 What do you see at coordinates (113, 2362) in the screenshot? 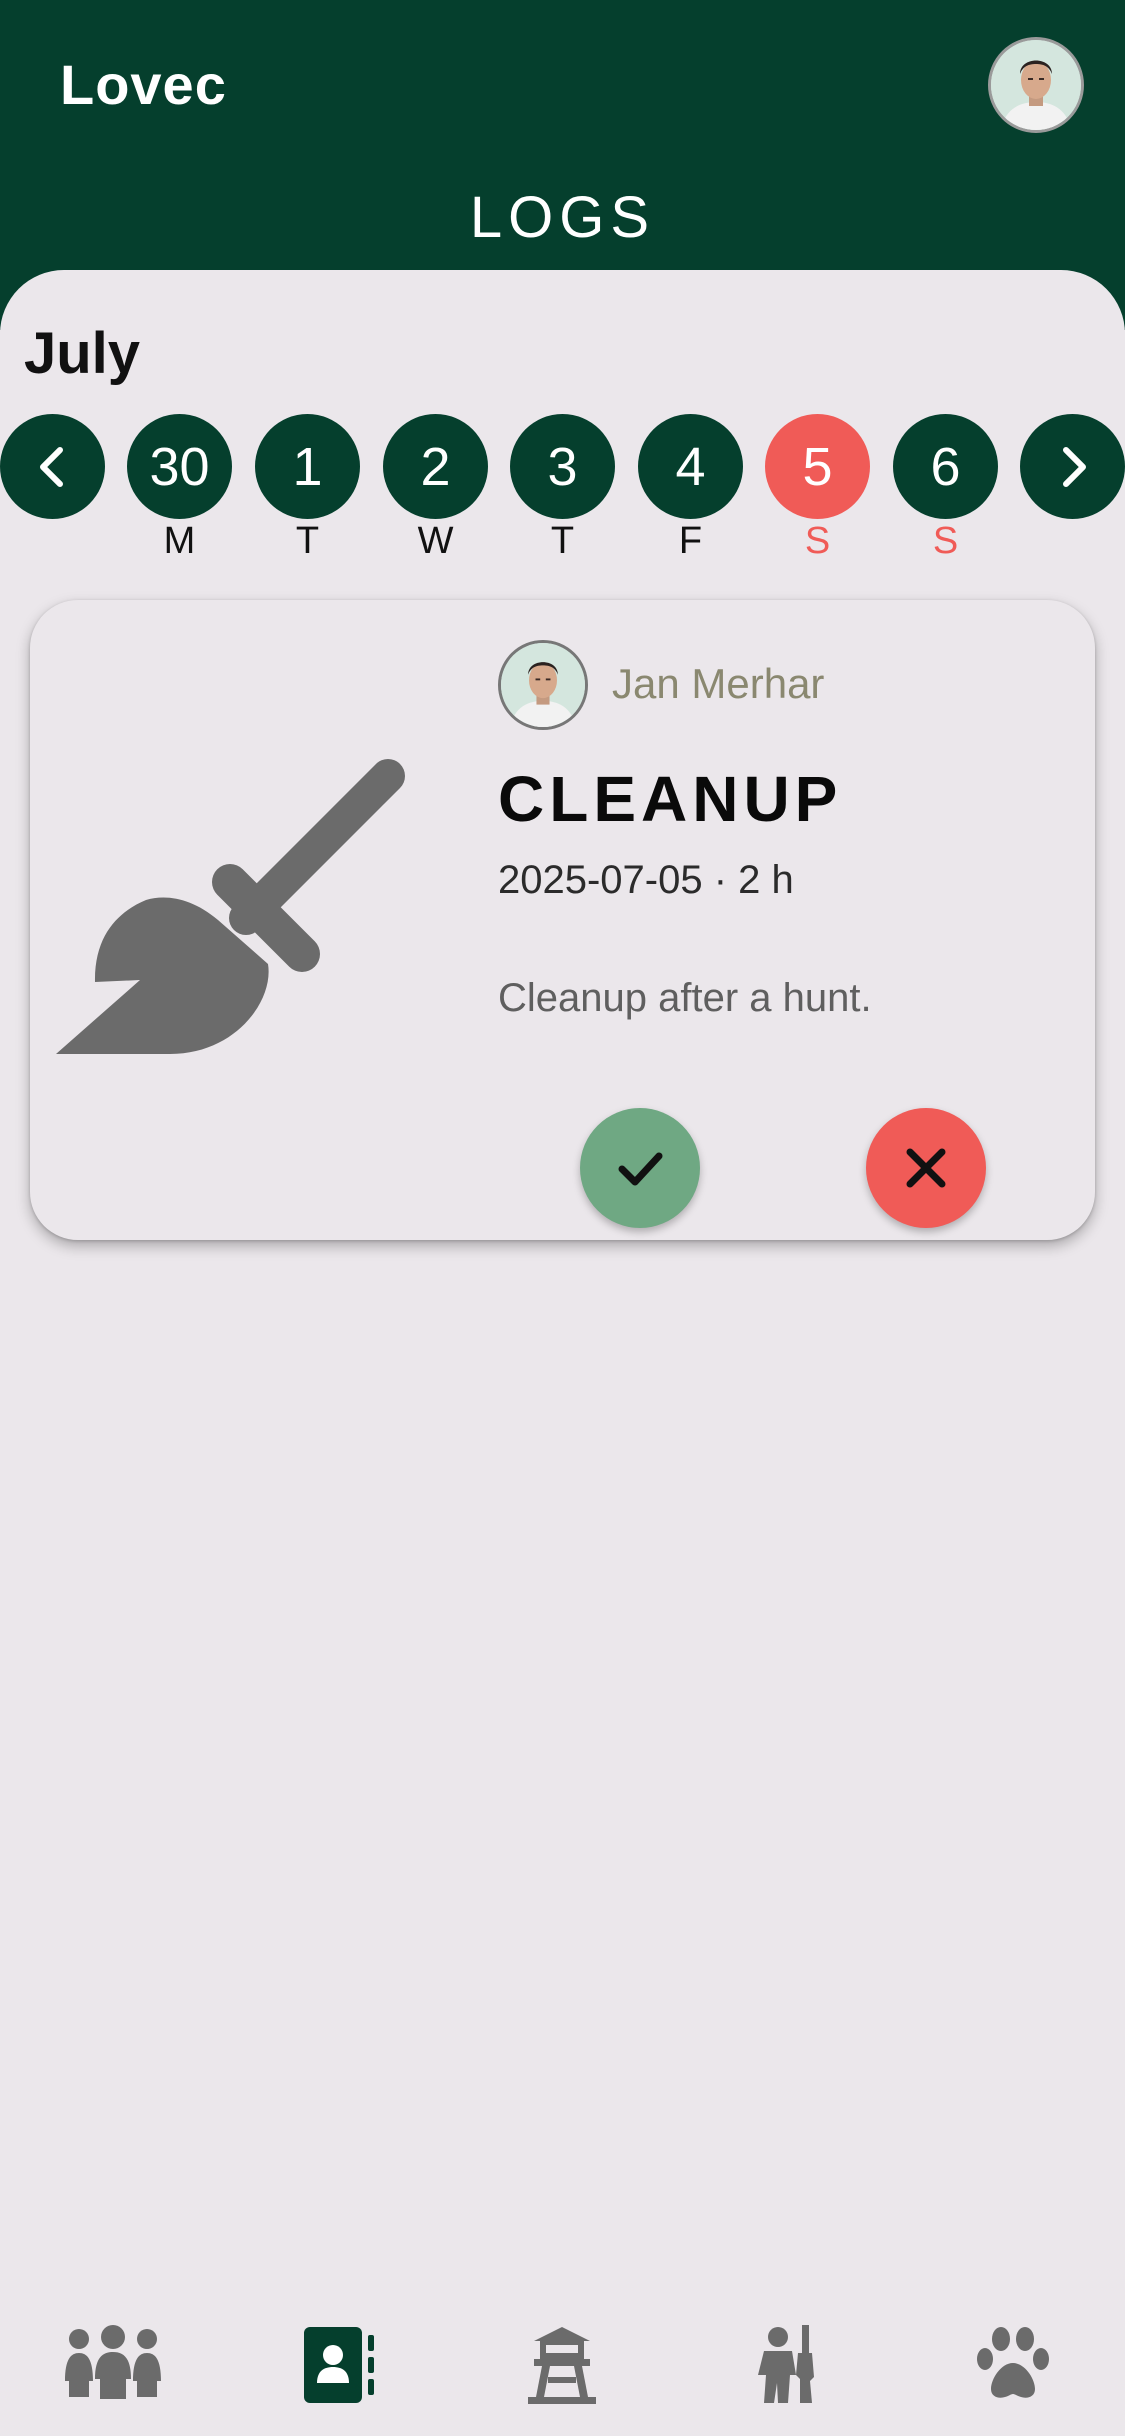
I see `people-group-icon` at bounding box center [113, 2362].